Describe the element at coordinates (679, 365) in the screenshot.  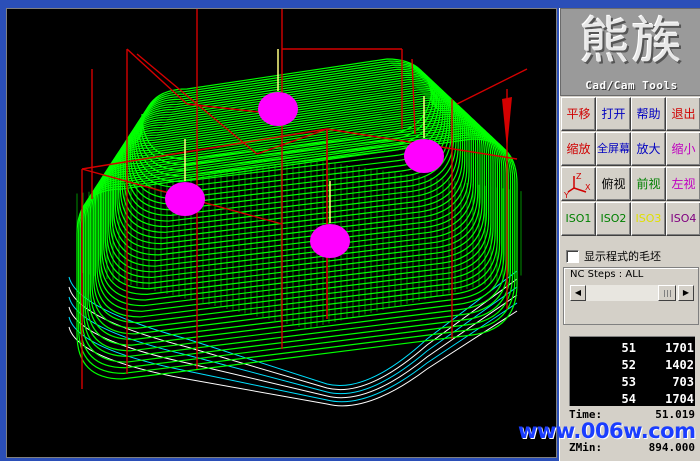
I see `step-count: 1402` at that location.